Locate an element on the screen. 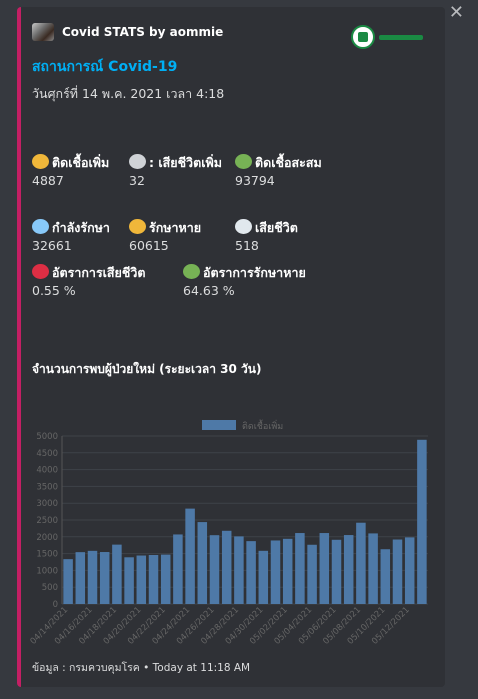  department-logo is located at coordinates (388, 37).